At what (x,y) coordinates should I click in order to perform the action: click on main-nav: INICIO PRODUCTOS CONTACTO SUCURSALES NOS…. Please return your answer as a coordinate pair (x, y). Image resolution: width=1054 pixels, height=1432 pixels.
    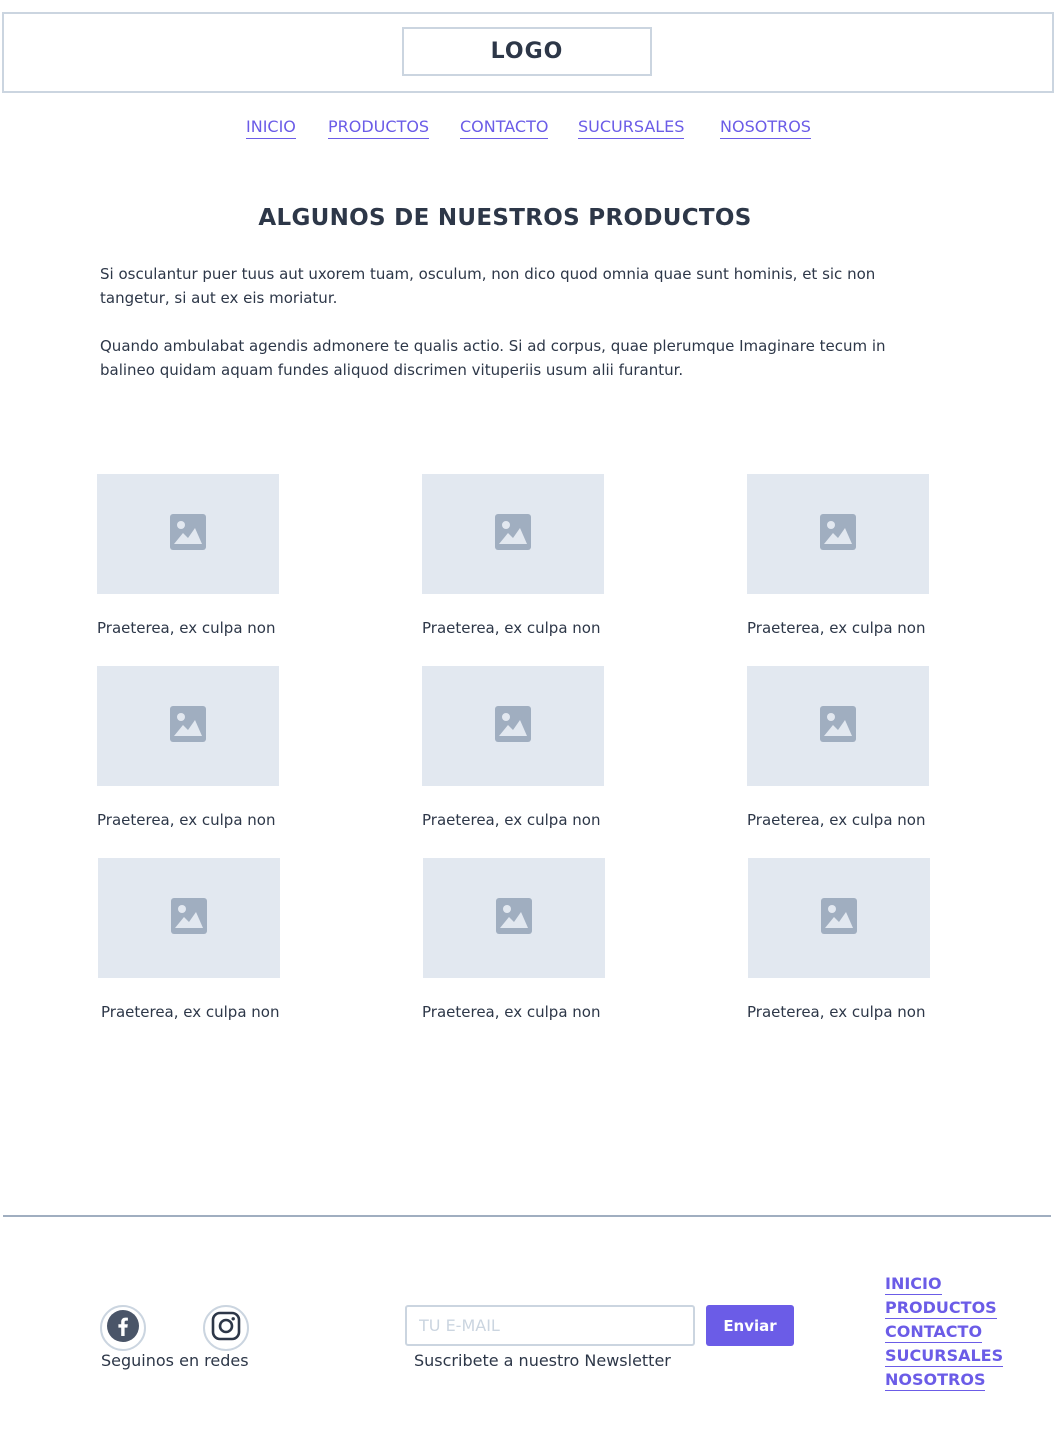
    Looking at the image, I should click on (527, 129).